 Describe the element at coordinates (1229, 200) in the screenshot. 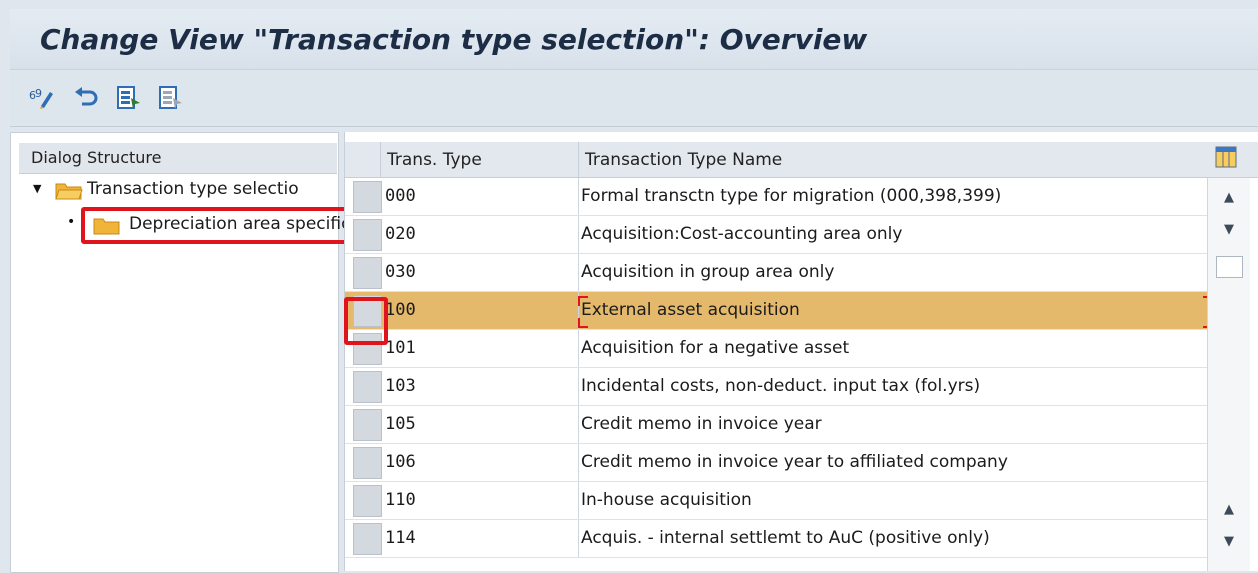

I see `scroll-up-icon: ▲` at that location.